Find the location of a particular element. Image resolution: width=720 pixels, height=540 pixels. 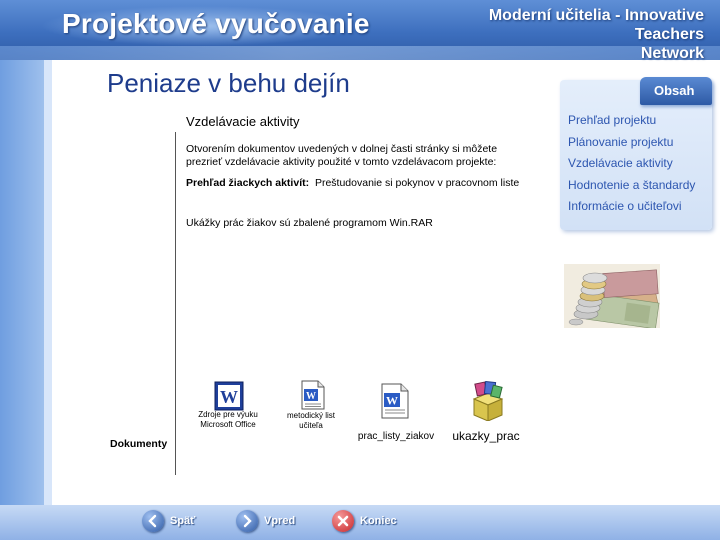

header-subtitle-line2: Teachers is located at coordinates (669, 34).